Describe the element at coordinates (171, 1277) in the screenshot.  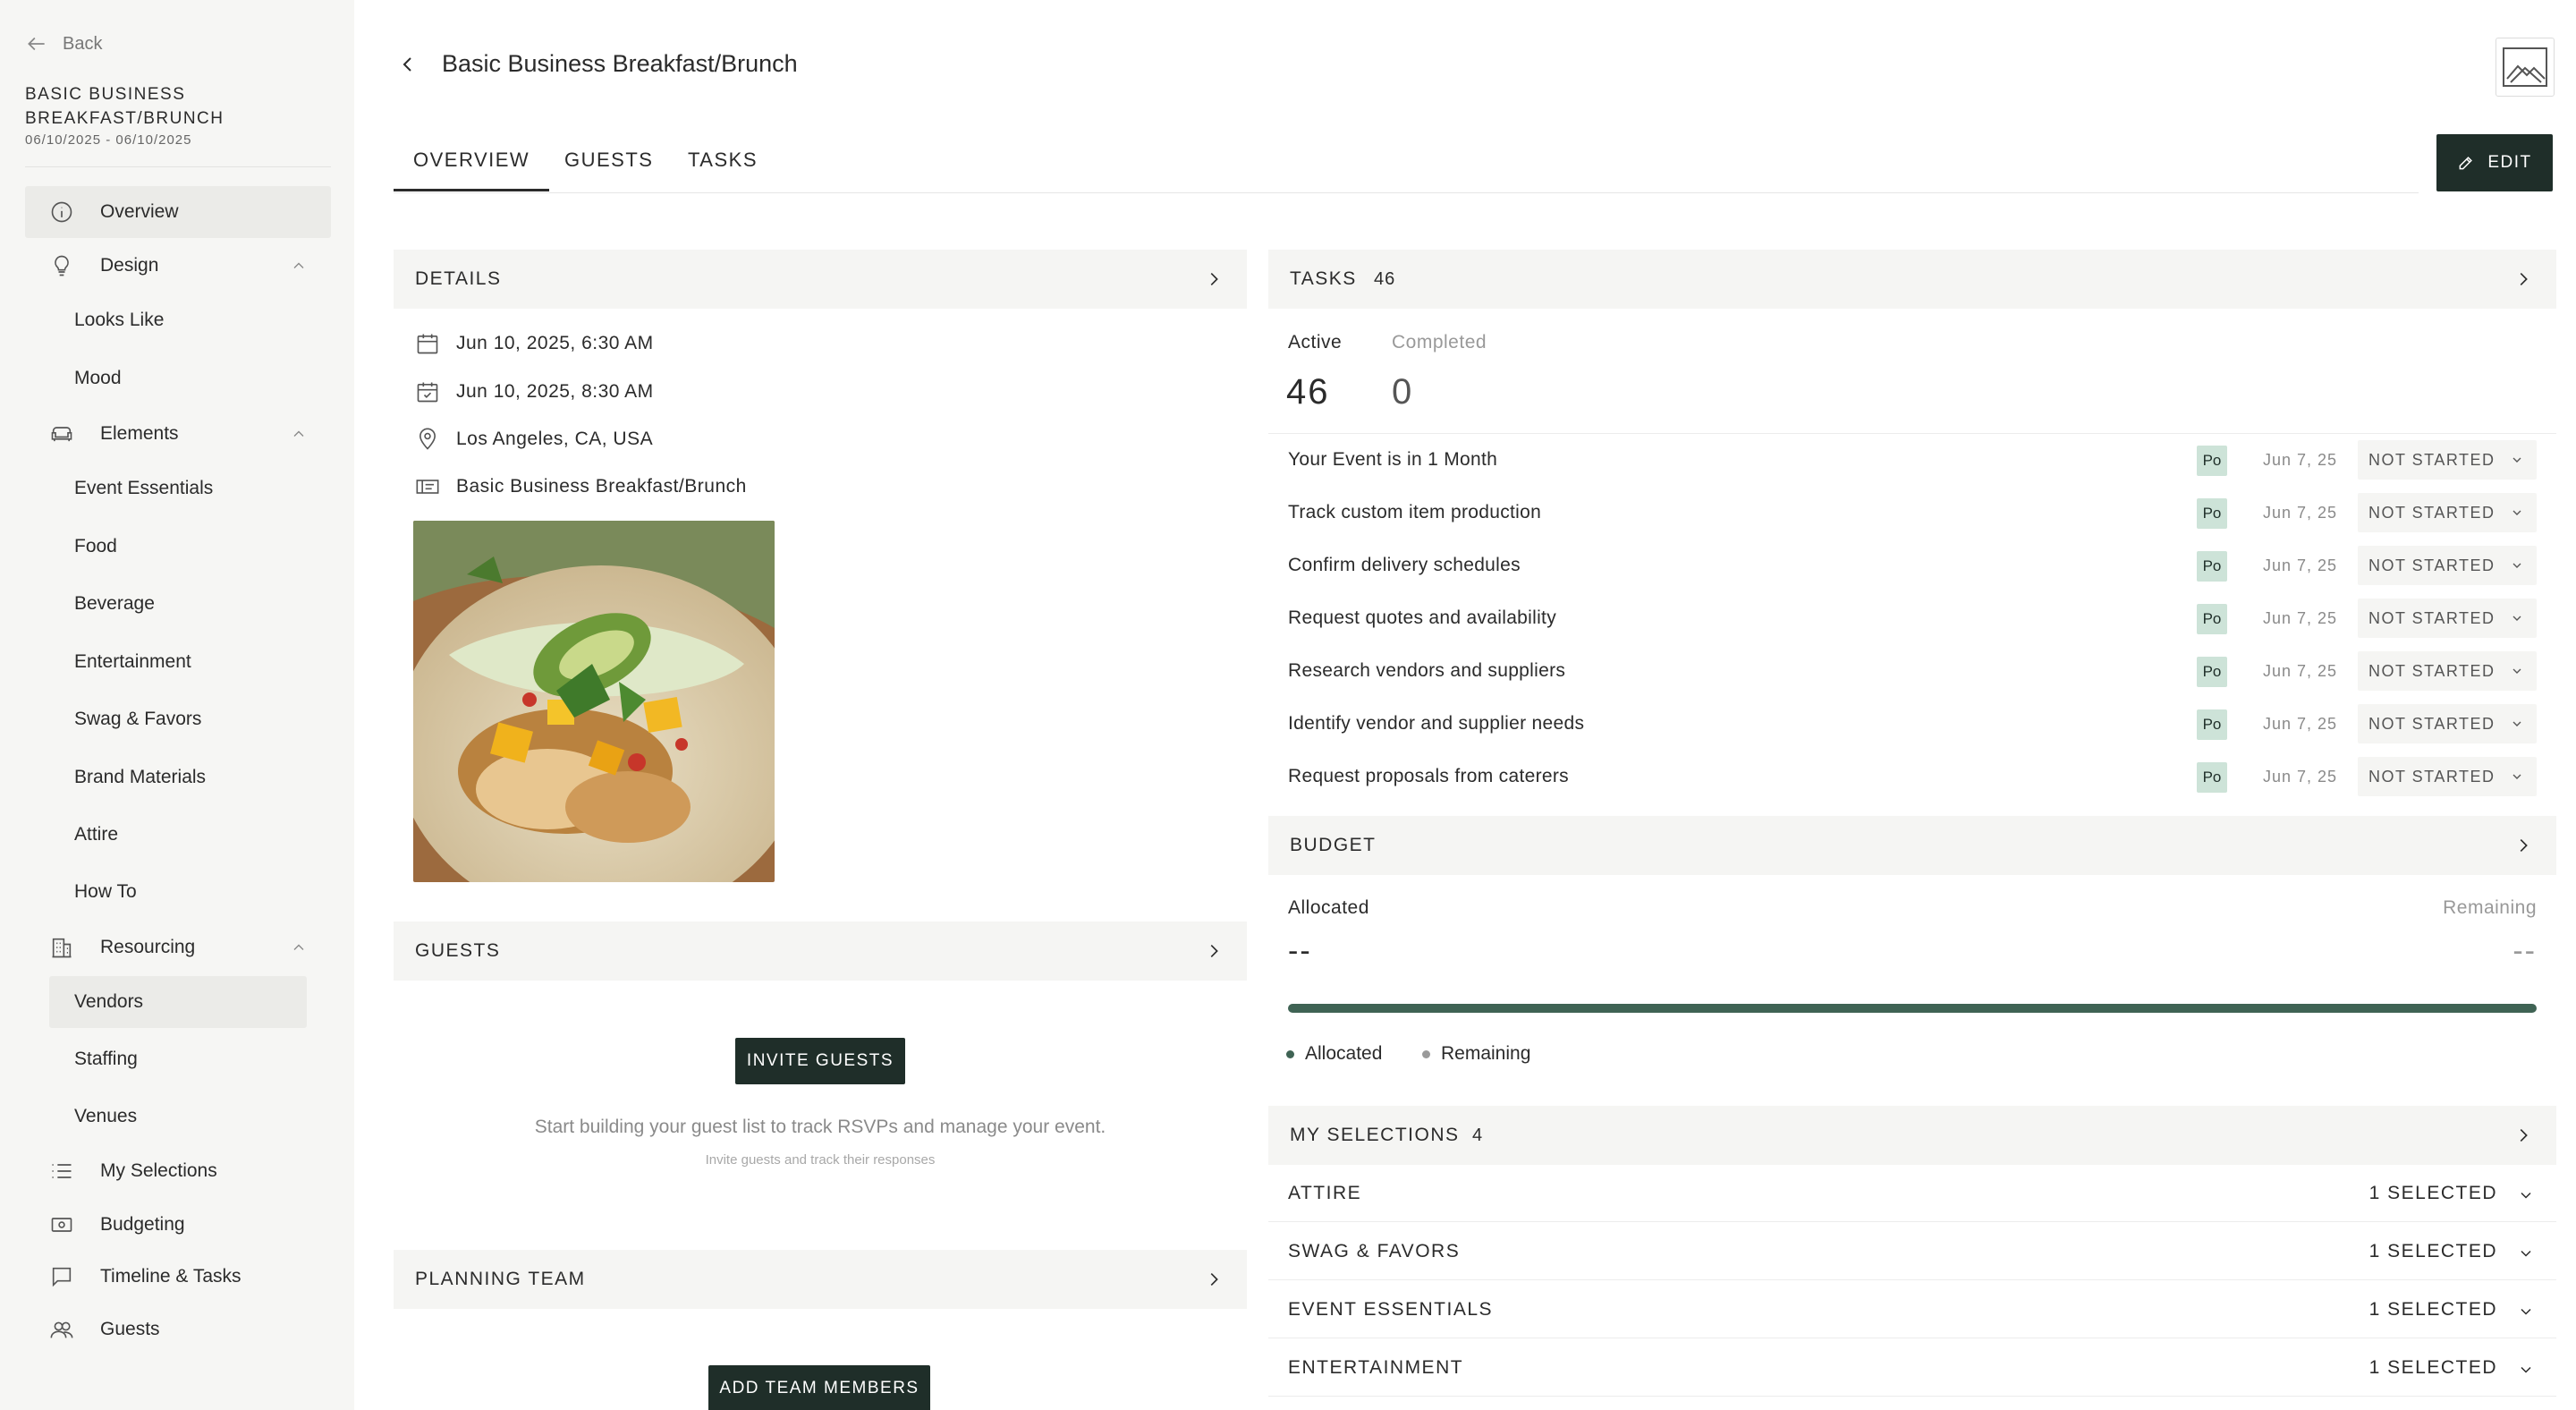
I see `sidebar-item-label: Timeline & Tasks` at that location.